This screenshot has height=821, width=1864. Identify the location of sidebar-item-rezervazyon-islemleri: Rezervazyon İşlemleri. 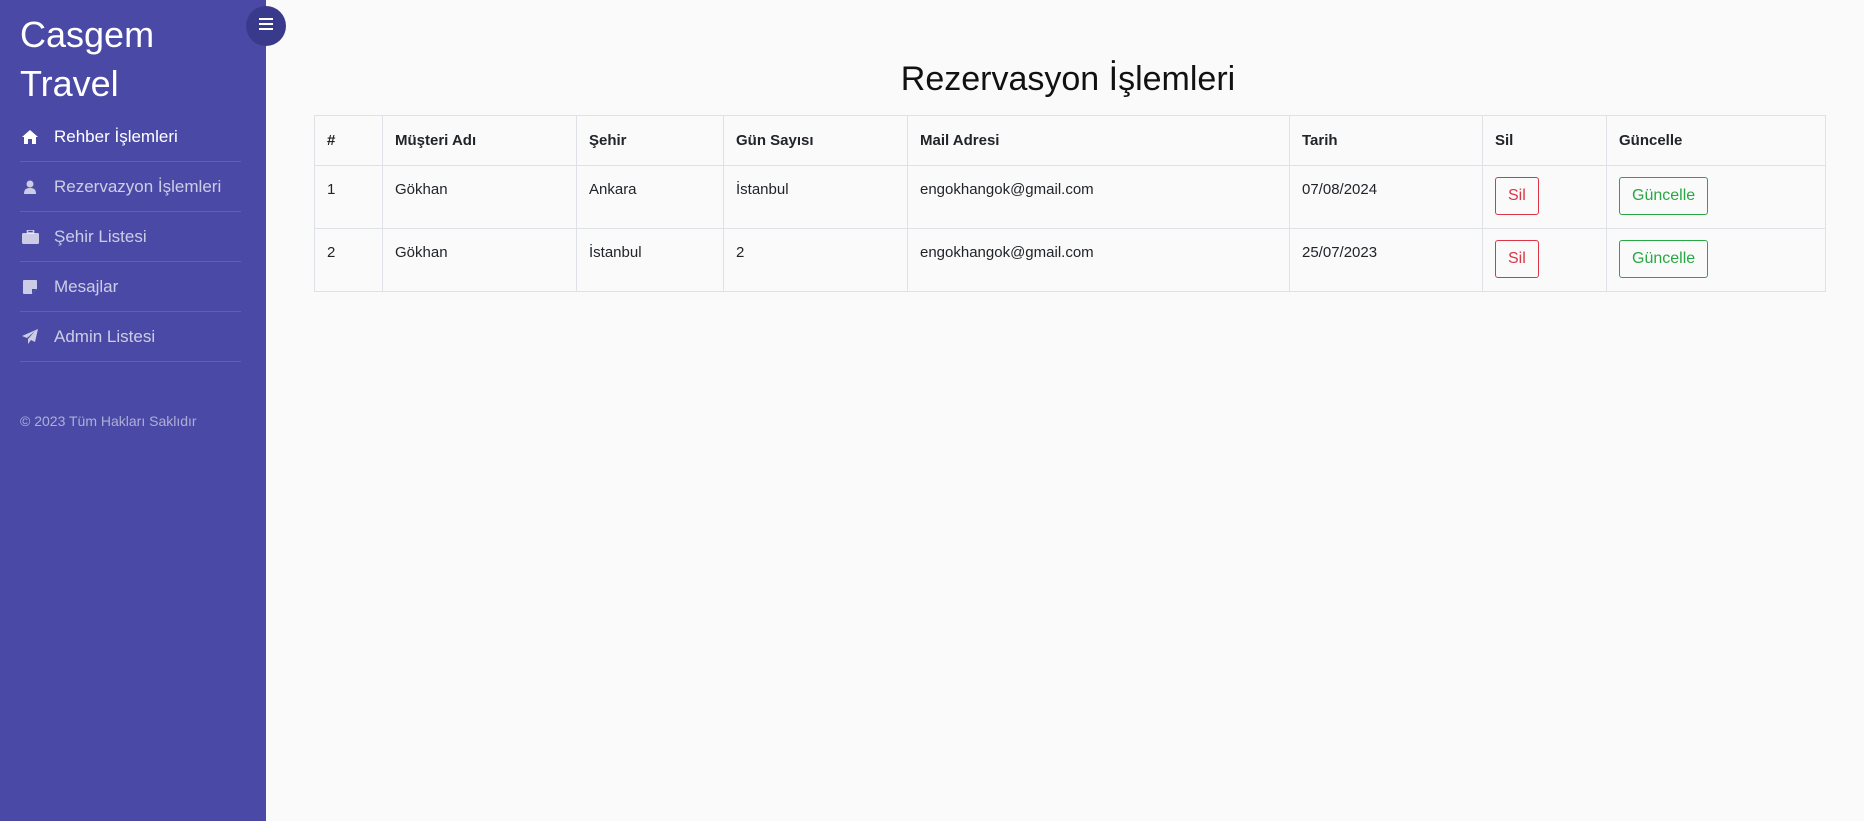
(130, 187).